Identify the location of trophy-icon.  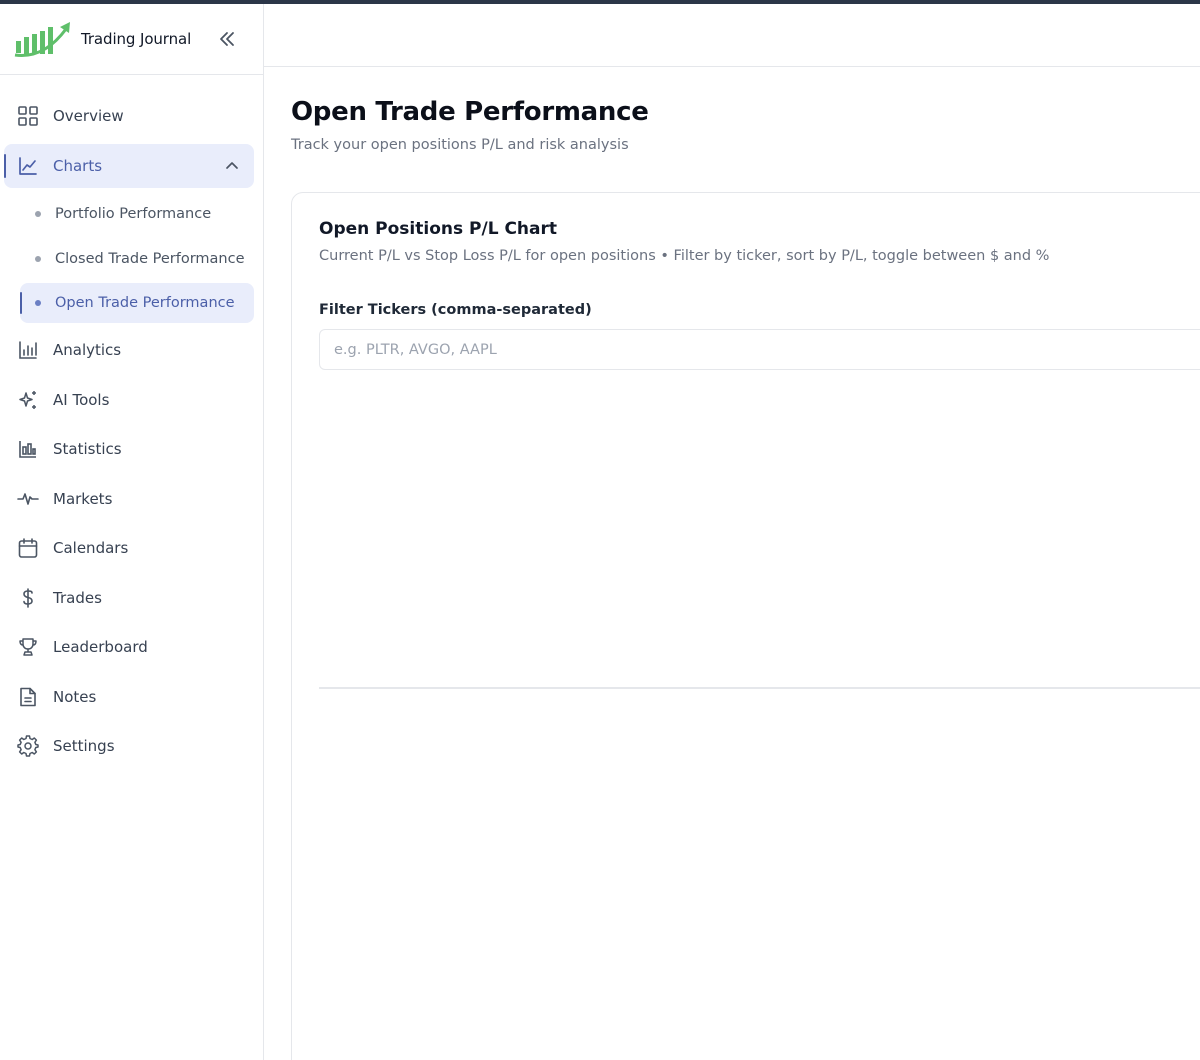
(28, 647).